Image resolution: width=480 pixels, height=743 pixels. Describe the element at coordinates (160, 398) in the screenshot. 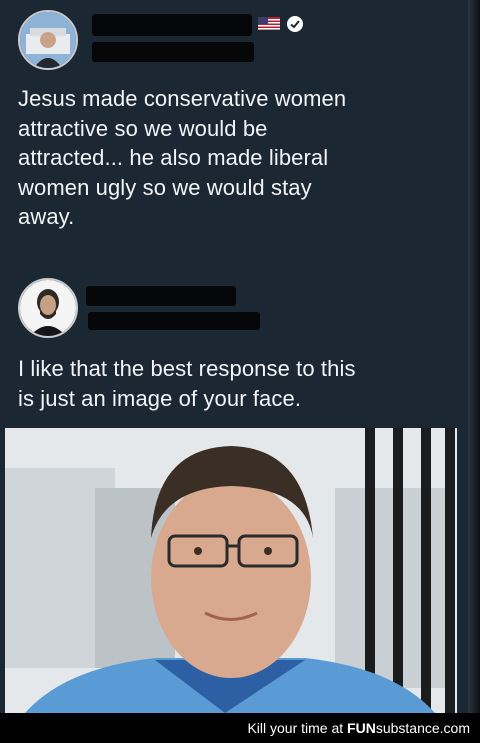

I see `tweet-2-line: is just an image of your face.` at that location.